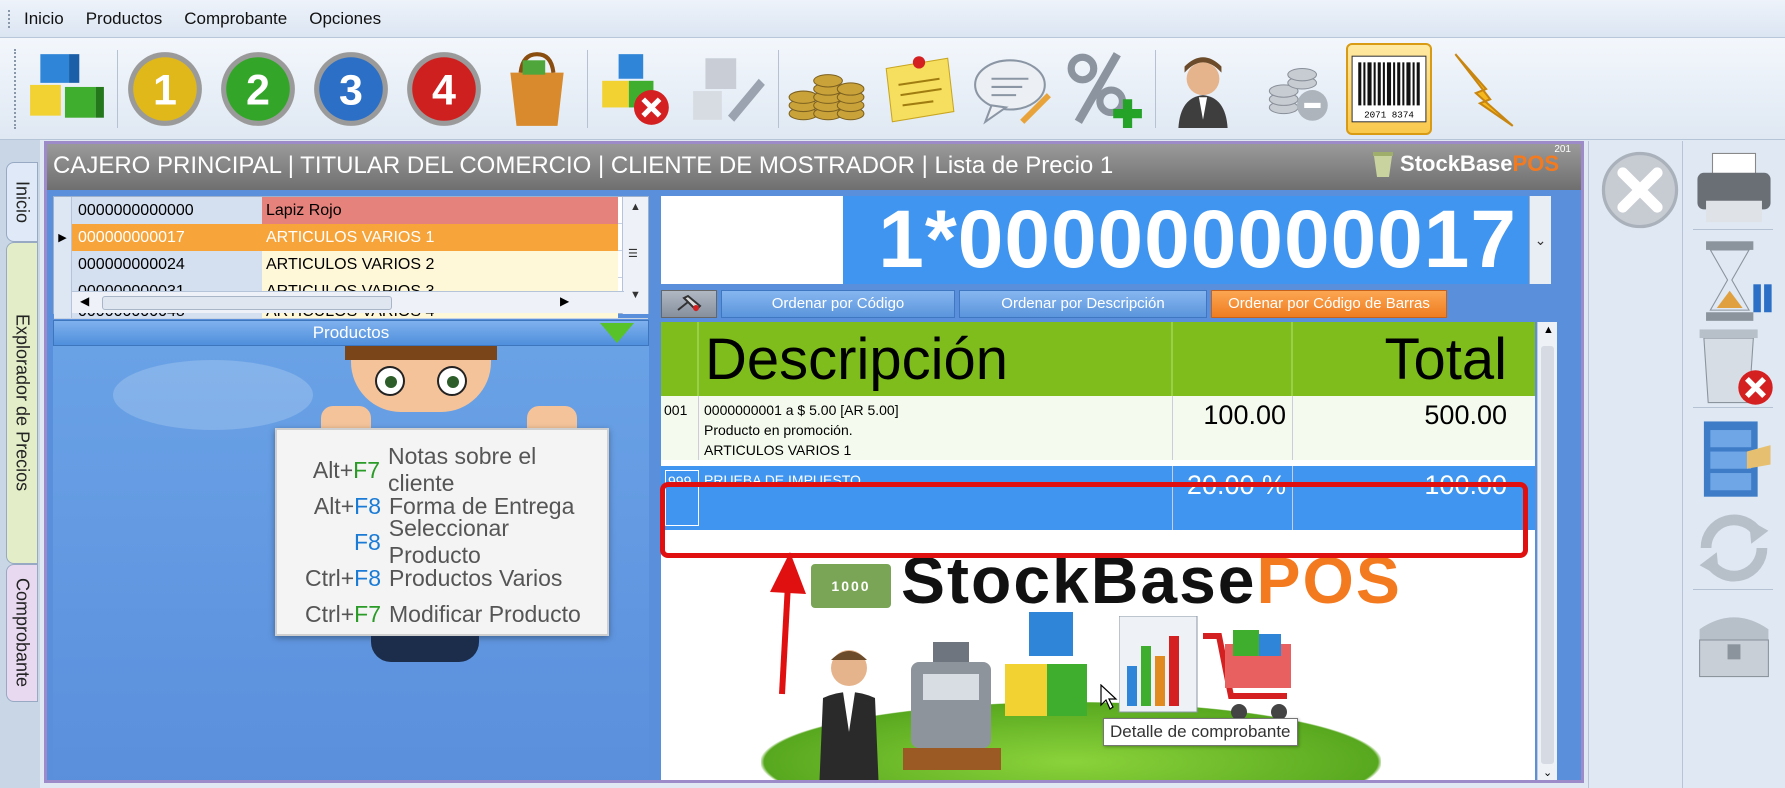 The height and width of the screenshot is (788, 1785). I want to click on discount-button, so click(1105, 89).